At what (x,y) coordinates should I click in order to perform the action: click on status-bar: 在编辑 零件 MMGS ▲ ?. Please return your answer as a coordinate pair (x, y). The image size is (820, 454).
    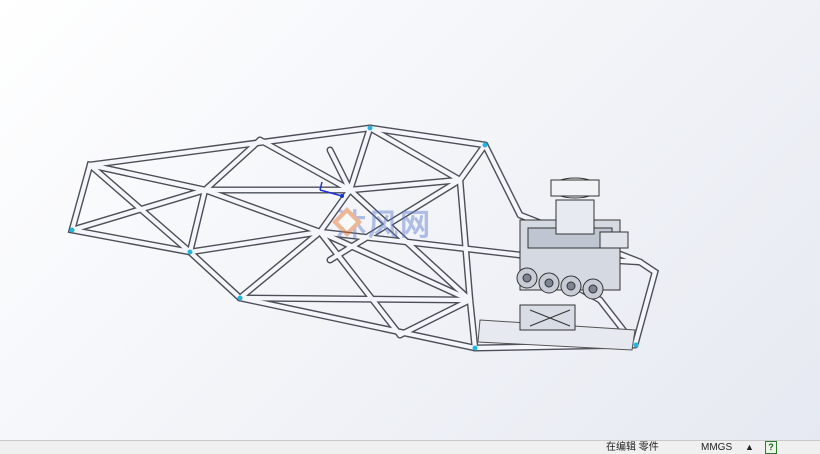
    Looking at the image, I should click on (410, 447).